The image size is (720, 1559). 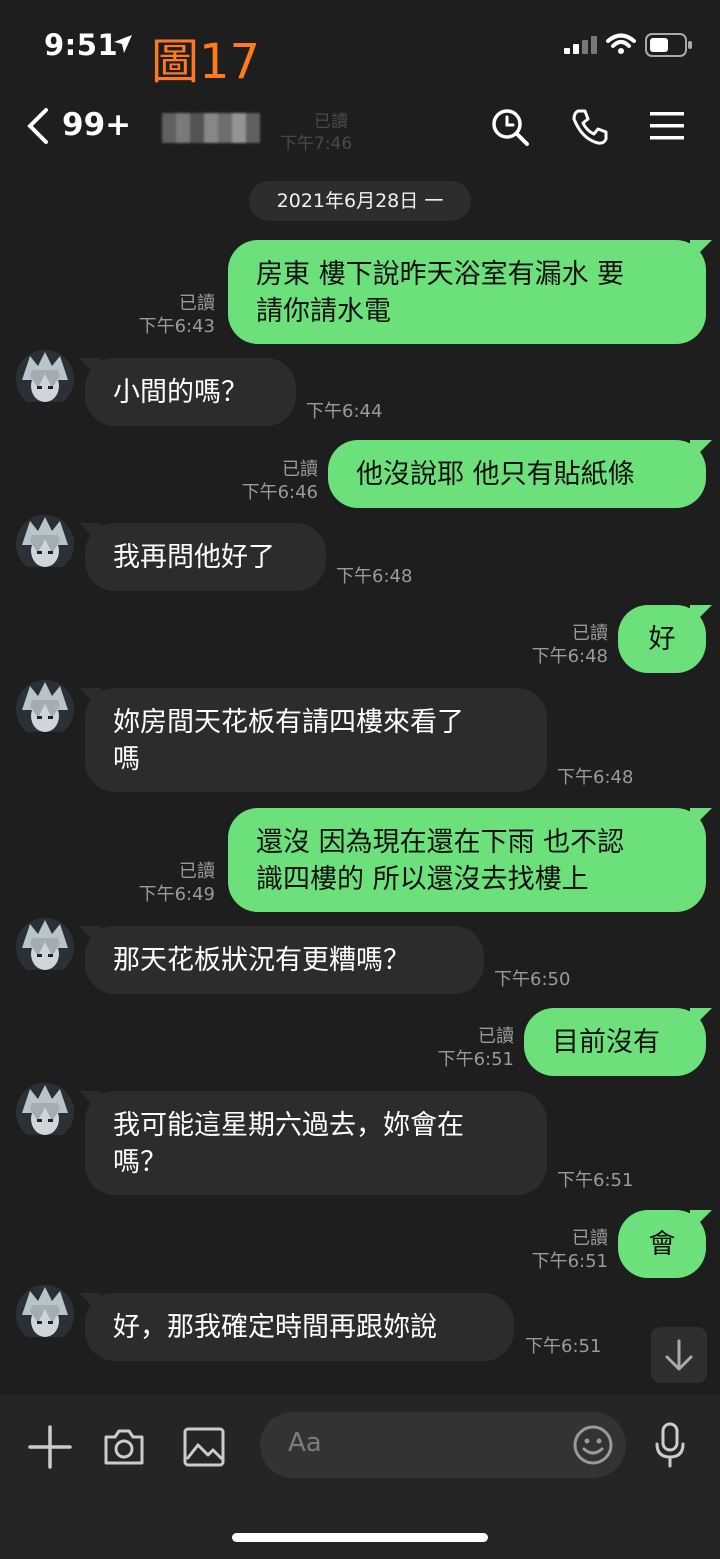 I want to click on scroll-to-bottom-button, so click(x=679, y=1355).